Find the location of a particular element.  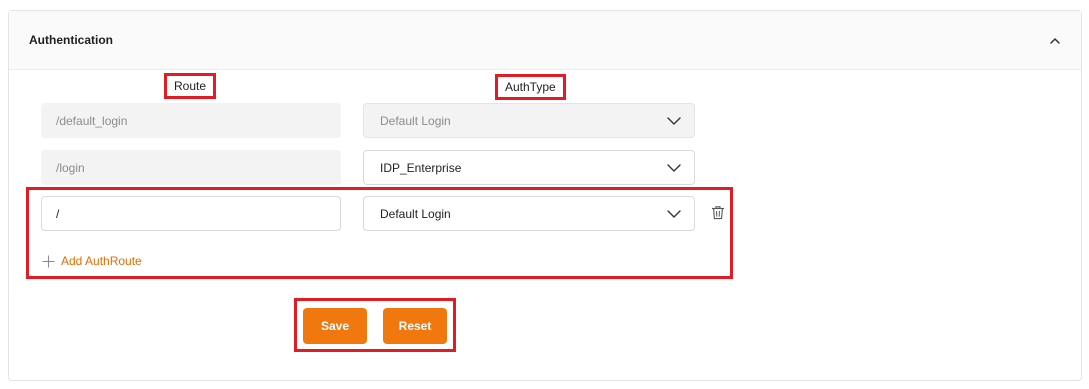

authtype-select-3: Default Login is located at coordinates (529, 213).